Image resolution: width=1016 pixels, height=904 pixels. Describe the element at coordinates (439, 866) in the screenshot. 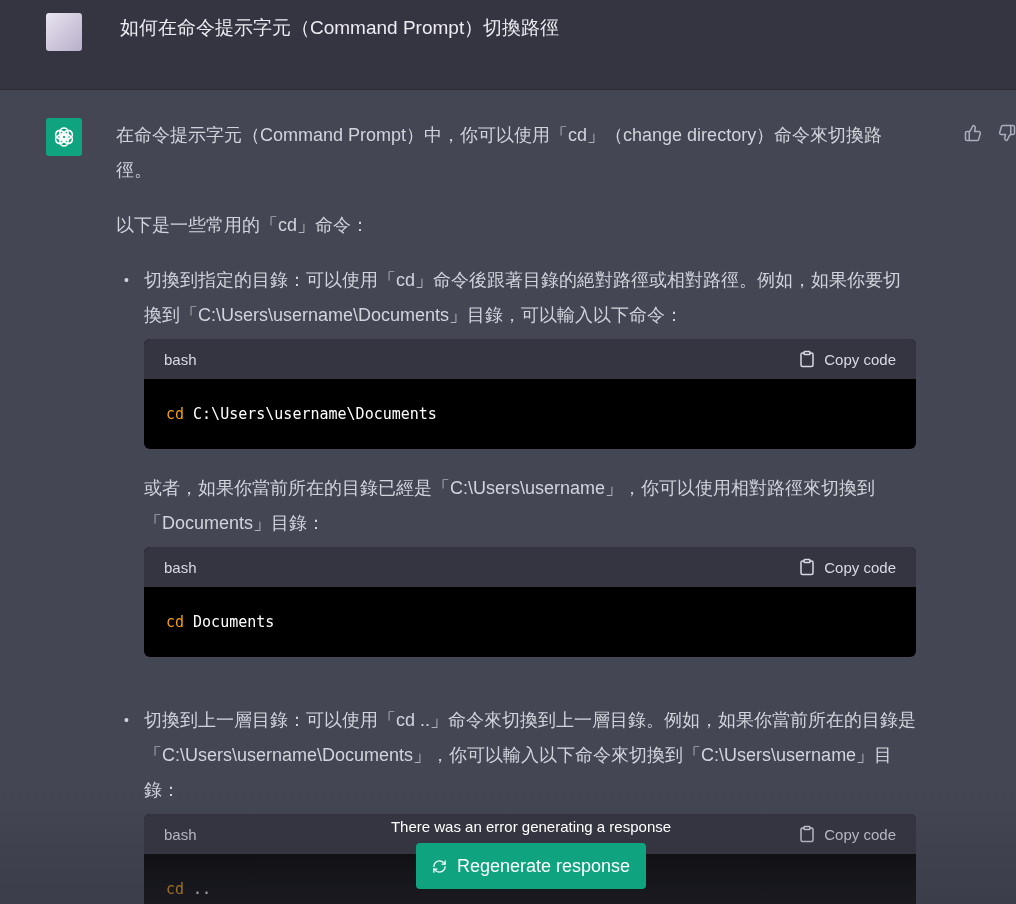

I see `refresh-icon` at that location.